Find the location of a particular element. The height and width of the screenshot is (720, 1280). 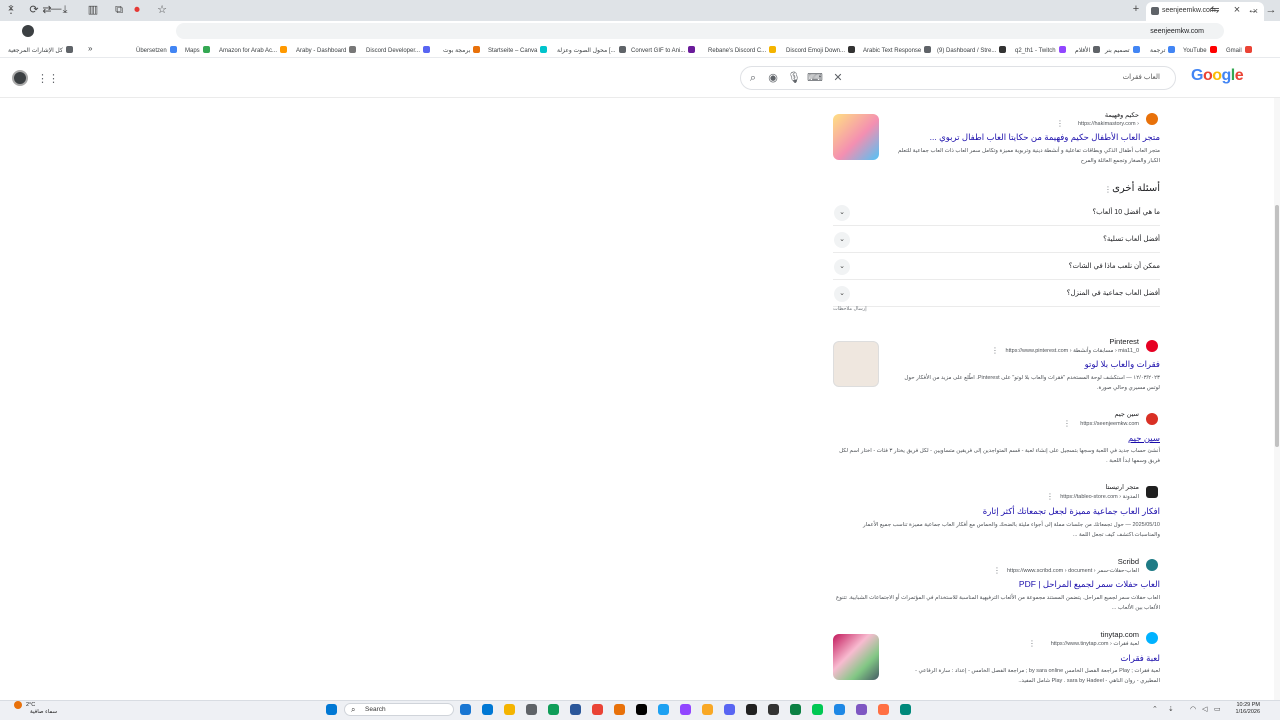

bookmark-item: YouTube is located at coordinates (1200, 50).